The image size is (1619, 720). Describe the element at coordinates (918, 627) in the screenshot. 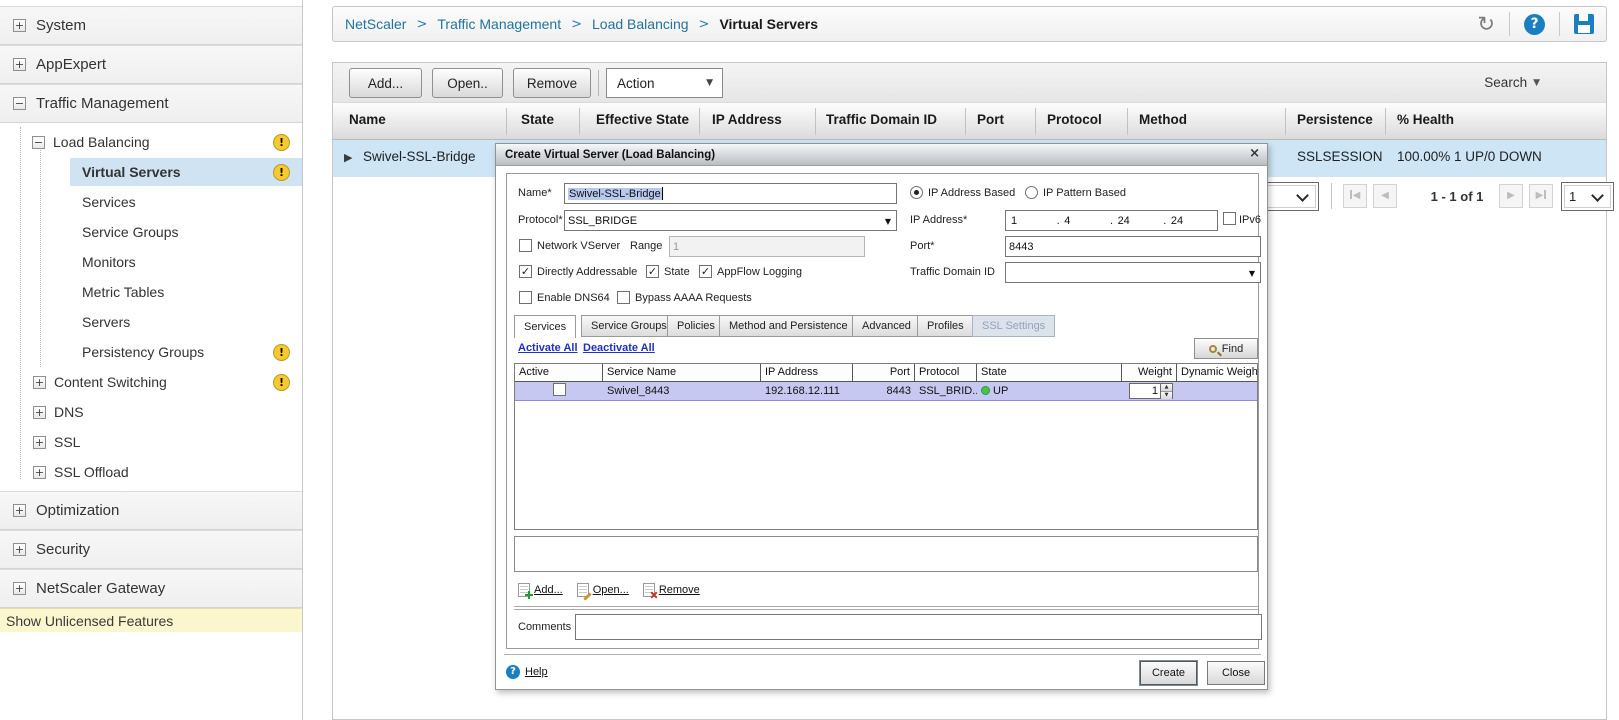

I see `comments-field` at that location.